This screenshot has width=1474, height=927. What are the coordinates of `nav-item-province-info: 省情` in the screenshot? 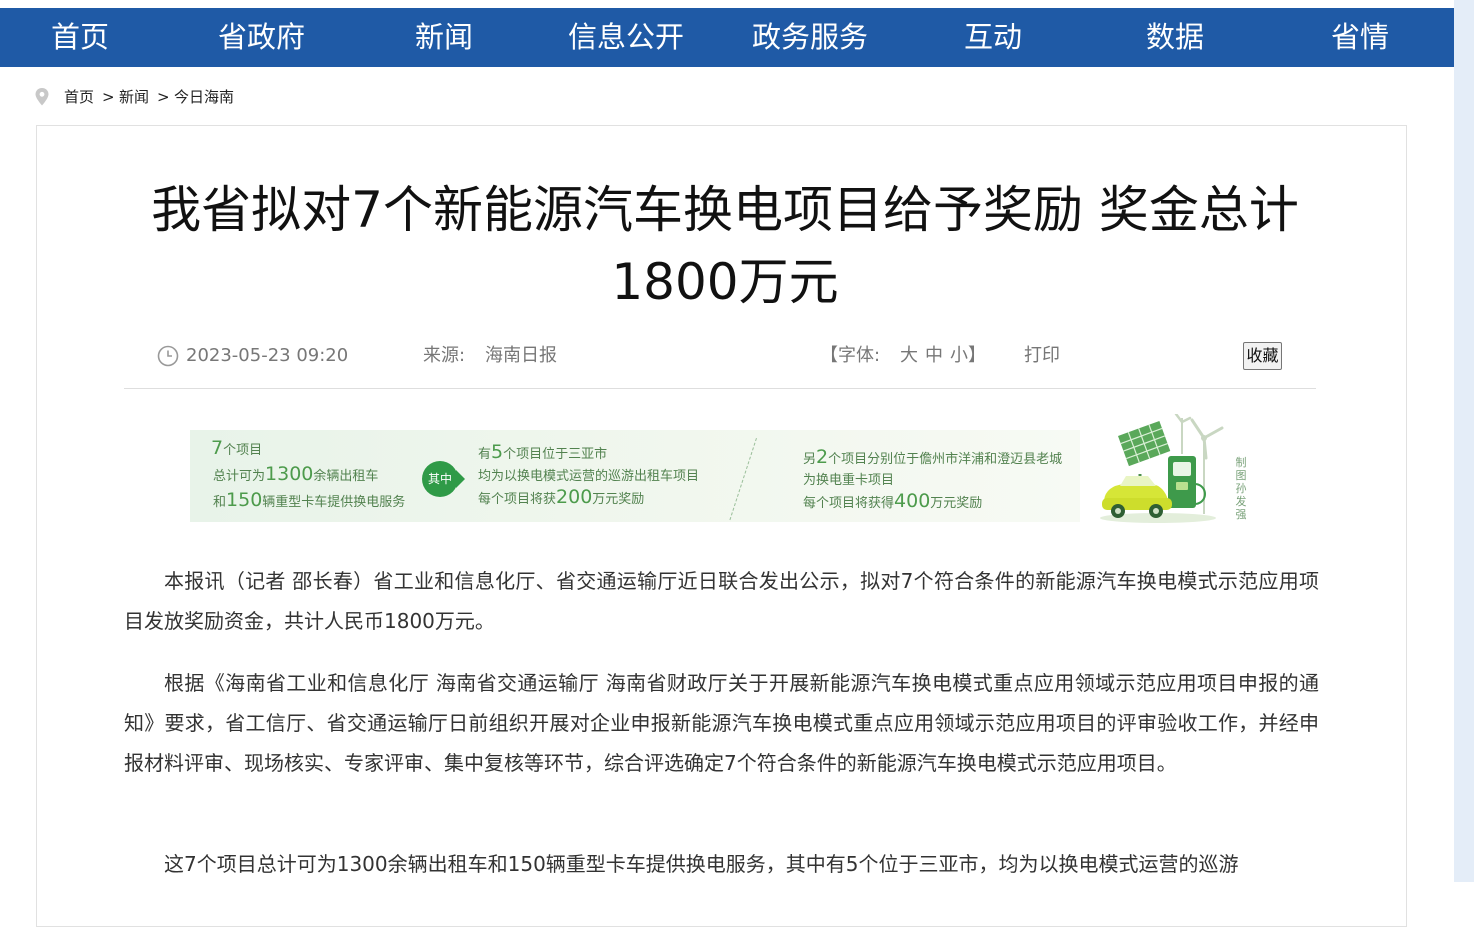 It's located at (1360, 37).